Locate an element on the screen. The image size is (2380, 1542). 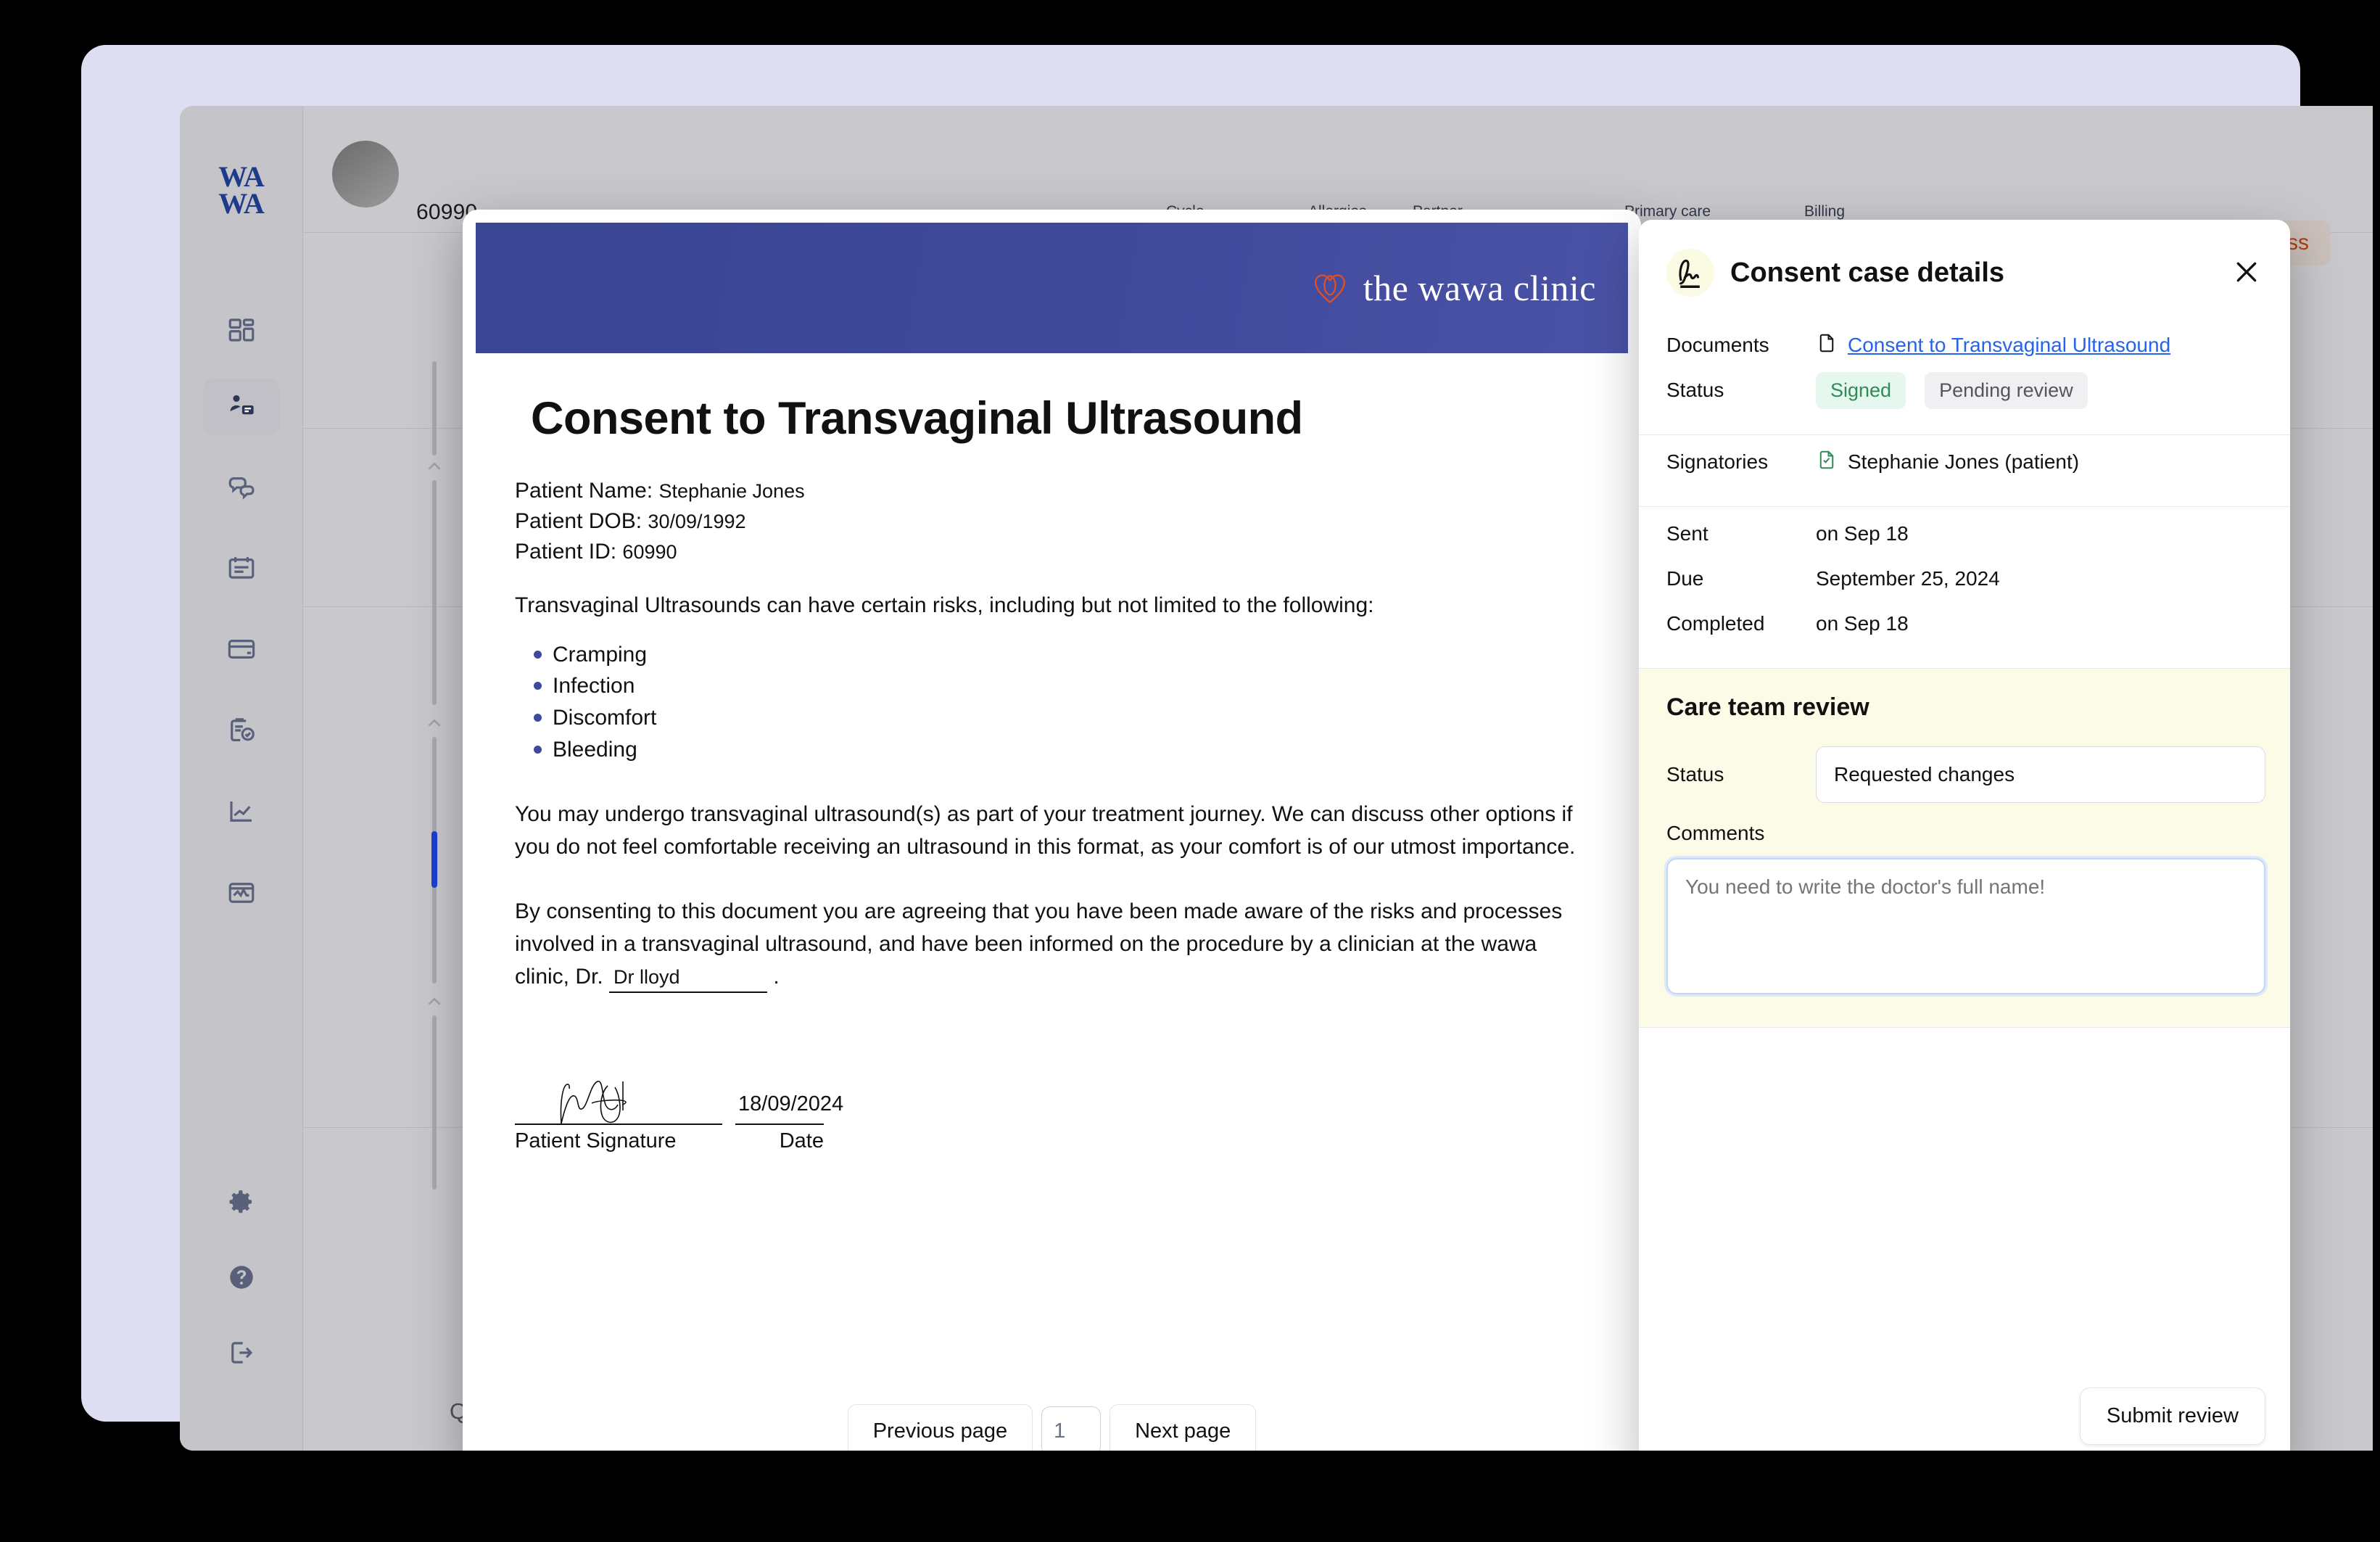
settings-gear-icon is located at coordinates (241, 1204).